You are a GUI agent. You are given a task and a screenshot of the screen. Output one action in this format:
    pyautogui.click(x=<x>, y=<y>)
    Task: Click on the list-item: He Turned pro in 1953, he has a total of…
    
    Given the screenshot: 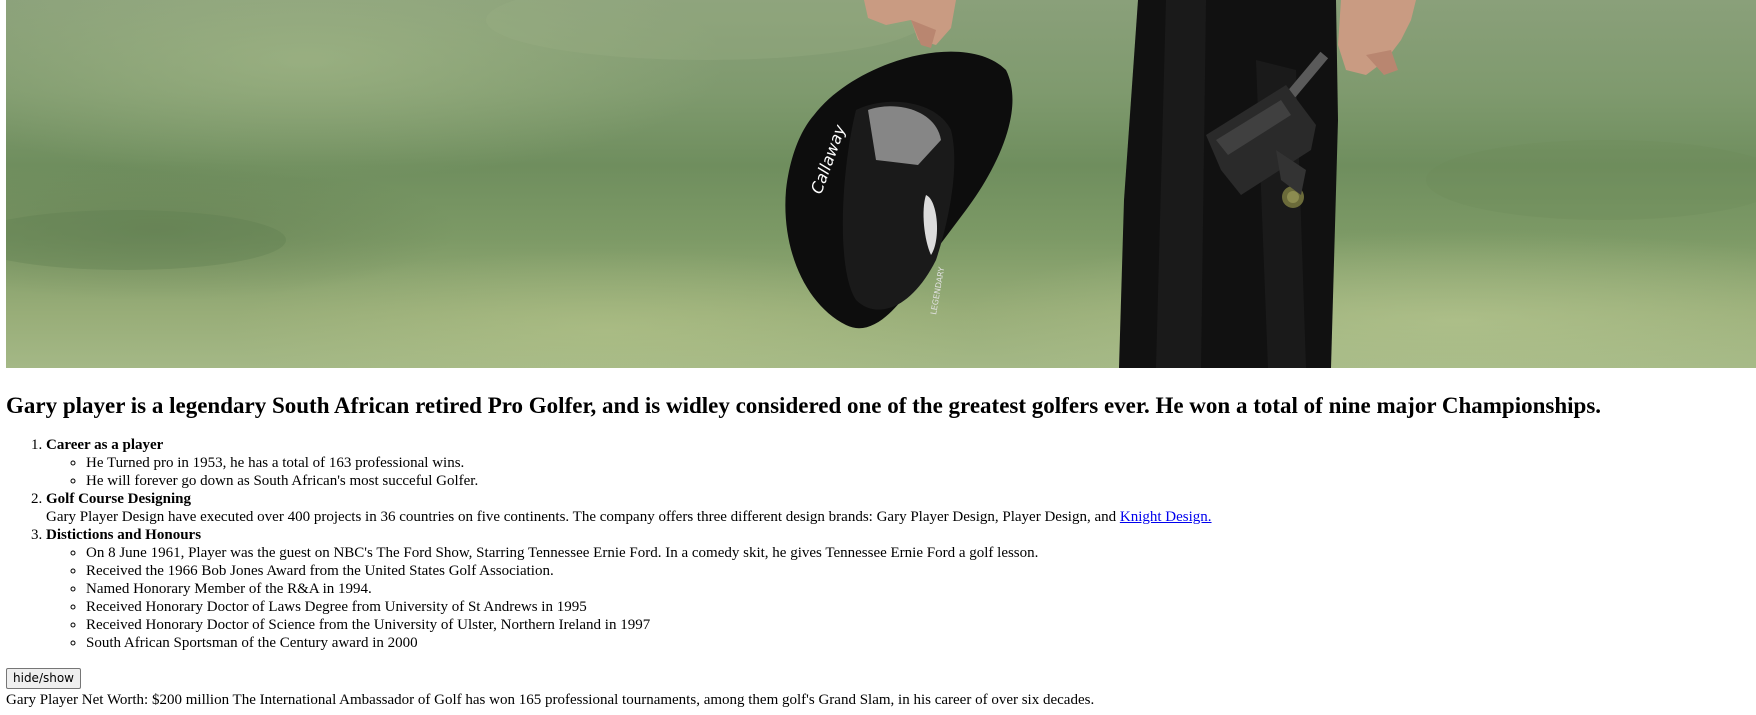 What is the action you would take?
    pyautogui.click(x=916, y=463)
    